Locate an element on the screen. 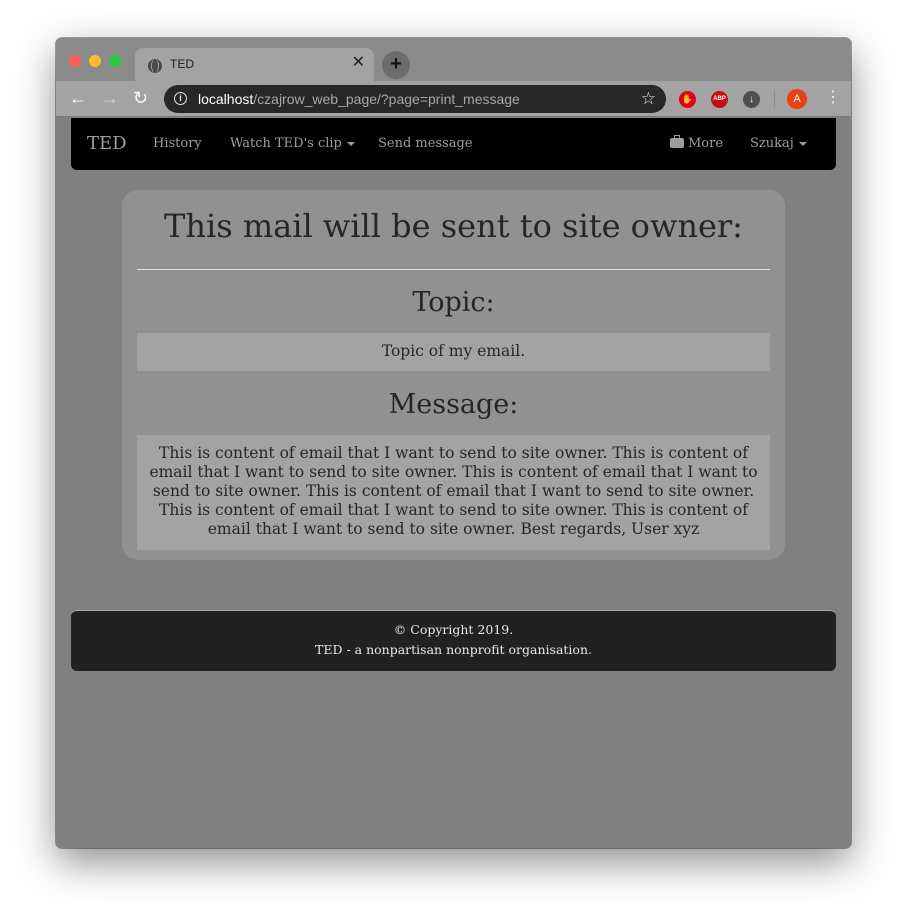  nav-search-dropdown: Szukaj is located at coordinates (778, 143).